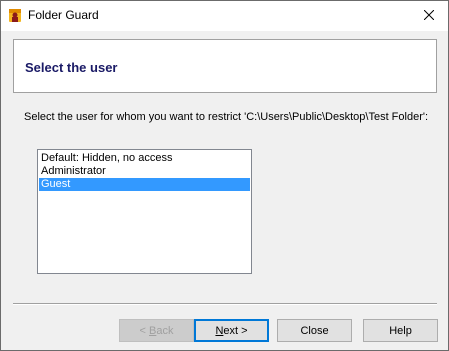 The width and height of the screenshot is (449, 351). What do you see at coordinates (225, 304) in the screenshot?
I see `button-separator` at bounding box center [225, 304].